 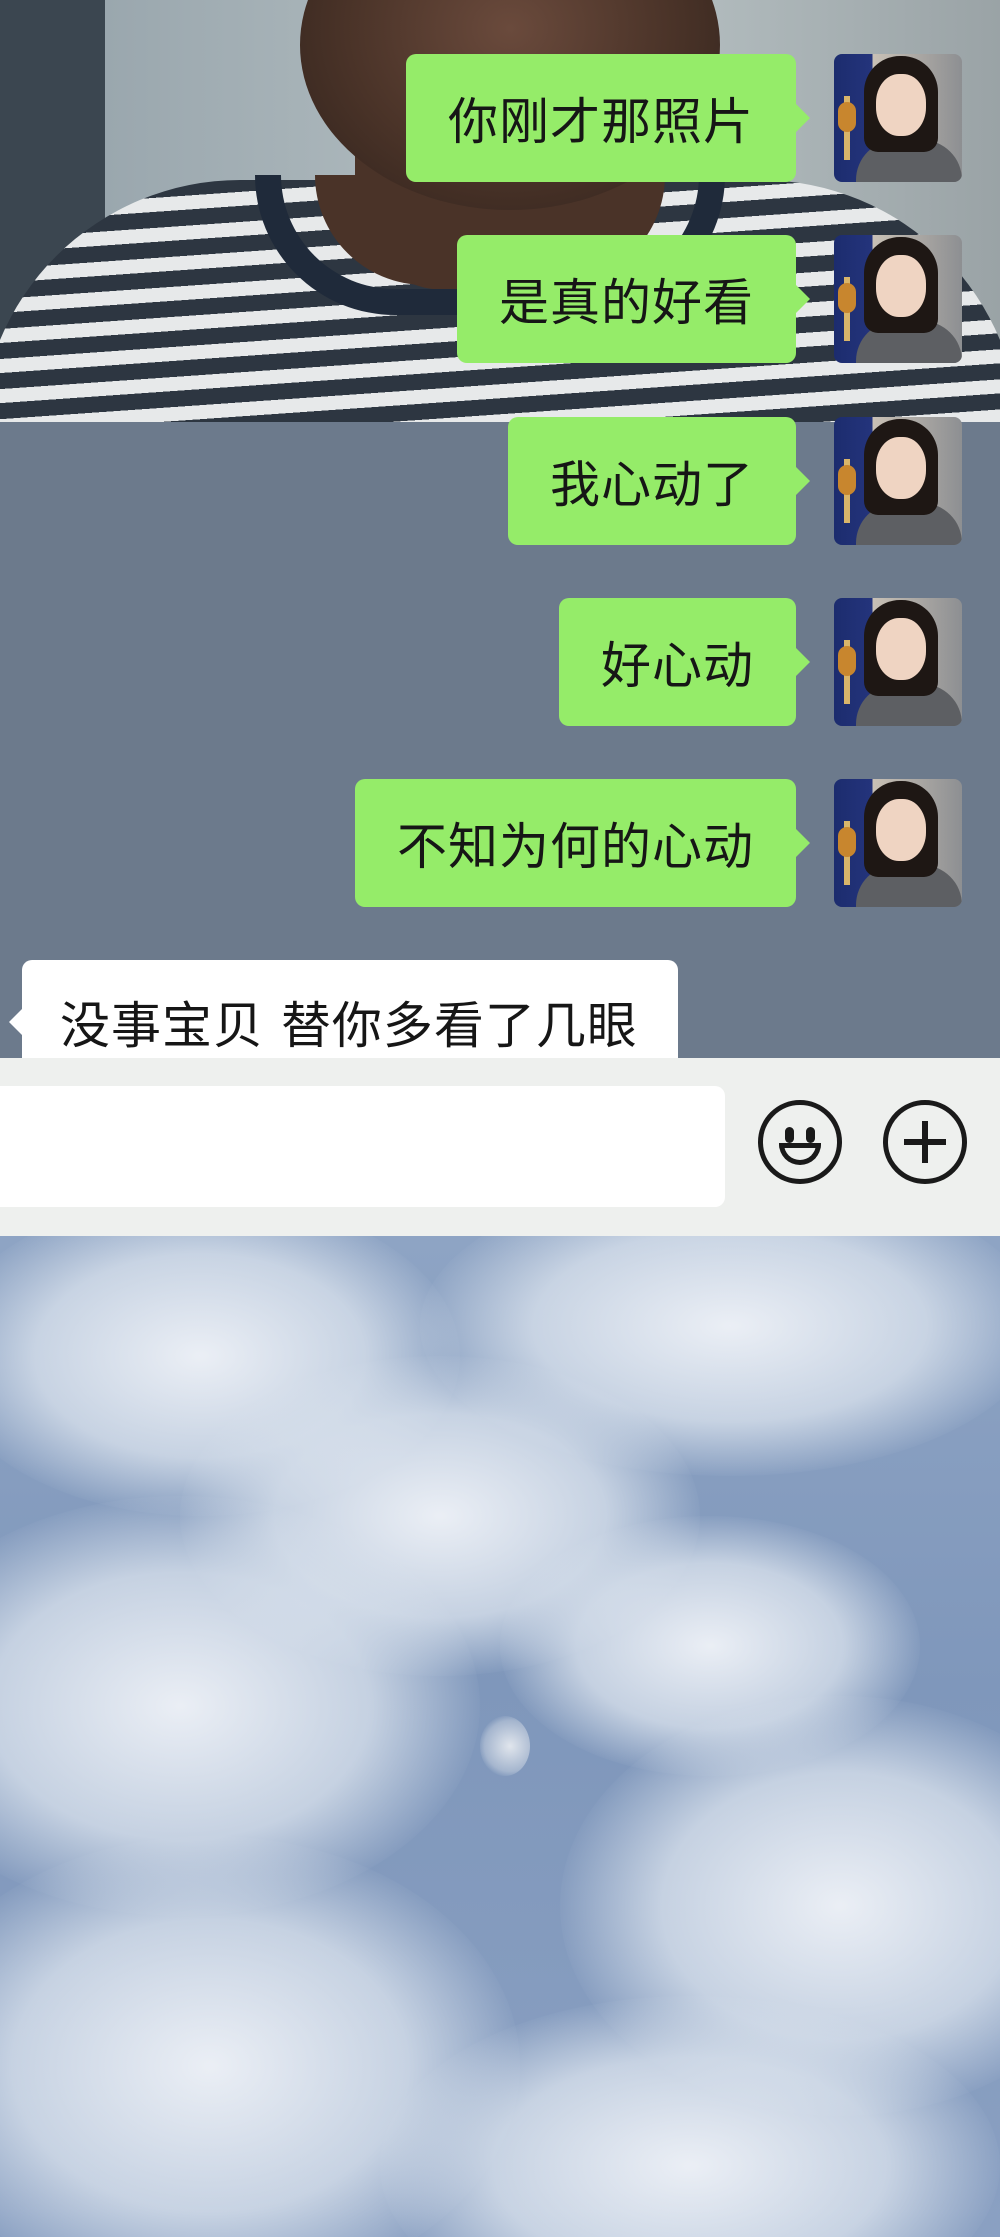 I want to click on emoji-smile-icon, so click(x=800, y=1142).